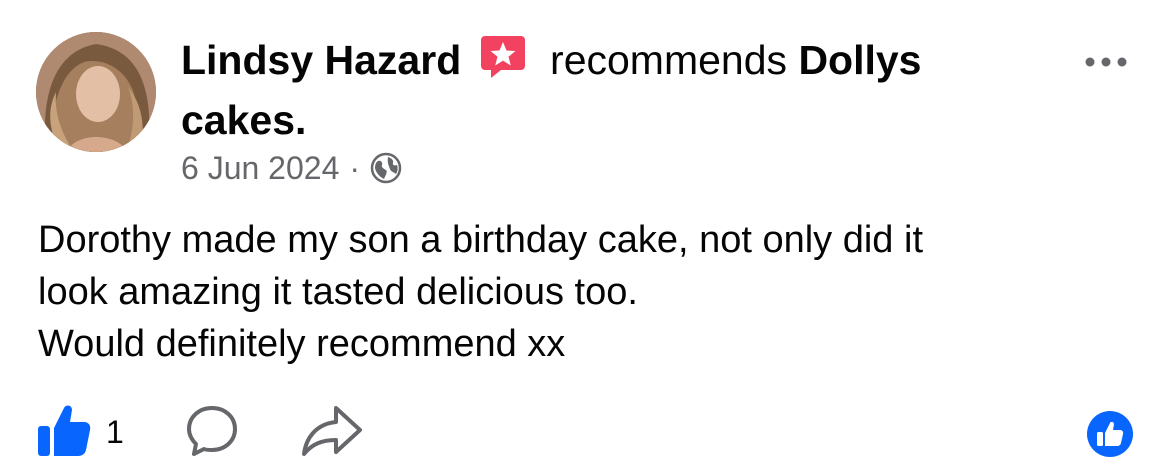 This screenshot has width=1170, height=471. What do you see at coordinates (260, 168) in the screenshot?
I see `post-date: 6 Jun 2024` at bounding box center [260, 168].